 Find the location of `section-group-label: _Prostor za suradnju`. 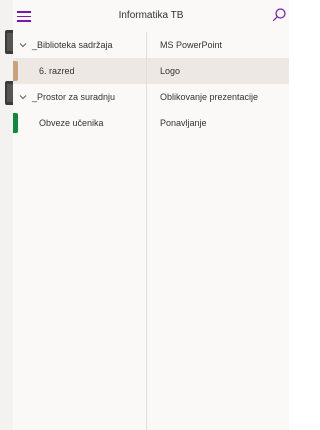

section-group-label: _Prostor za suradnju is located at coordinates (74, 97).